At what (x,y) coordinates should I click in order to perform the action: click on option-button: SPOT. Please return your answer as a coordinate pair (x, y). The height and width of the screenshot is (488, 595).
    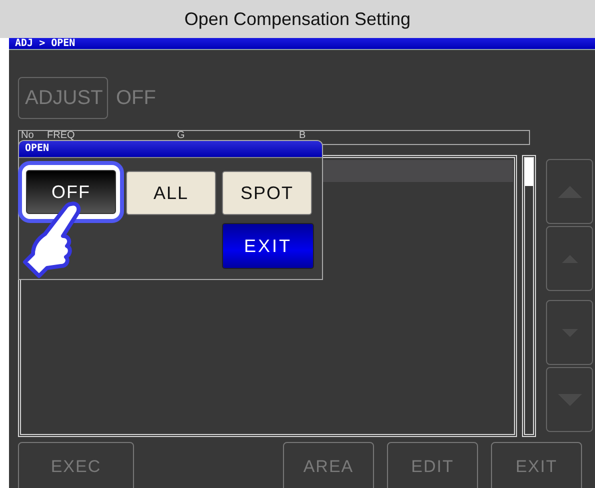
    Looking at the image, I should click on (267, 193).